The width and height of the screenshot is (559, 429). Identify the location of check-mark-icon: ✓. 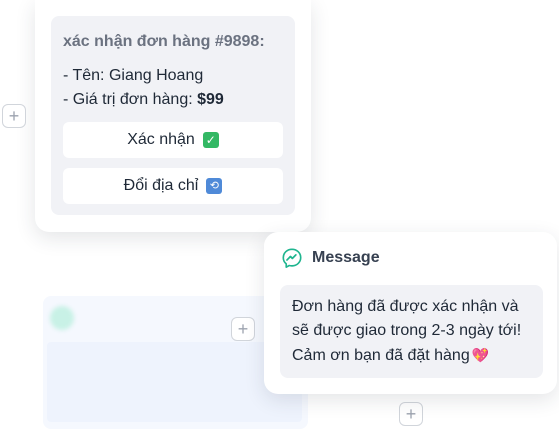
(210, 140).